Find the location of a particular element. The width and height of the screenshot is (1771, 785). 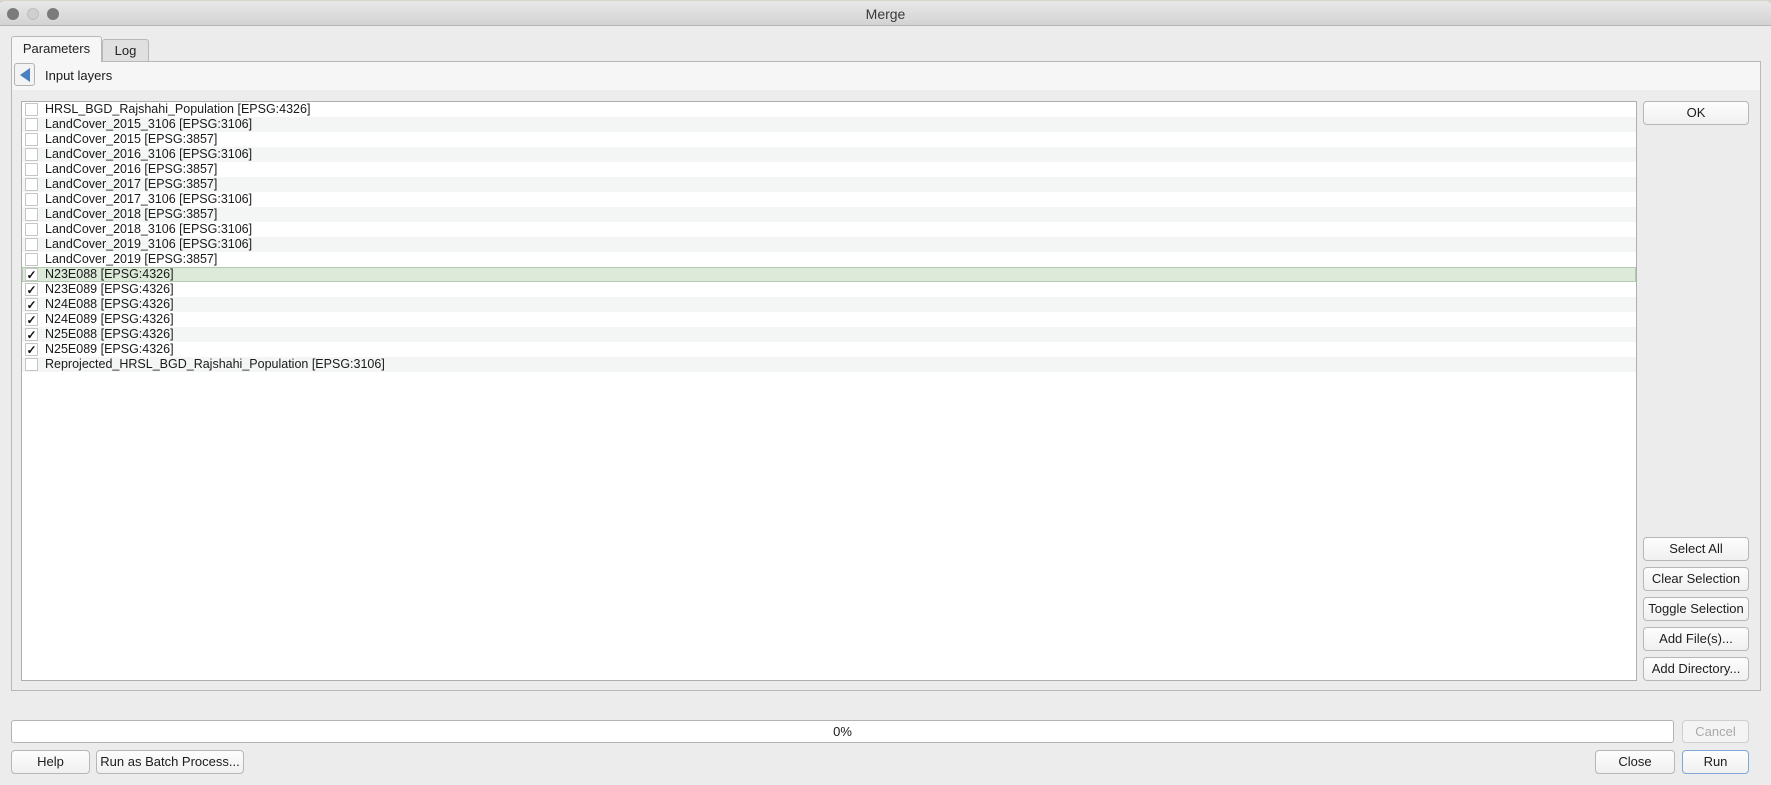

layer-label: N23E089 [EPSG:4326] is located at coordinates (109, 289).